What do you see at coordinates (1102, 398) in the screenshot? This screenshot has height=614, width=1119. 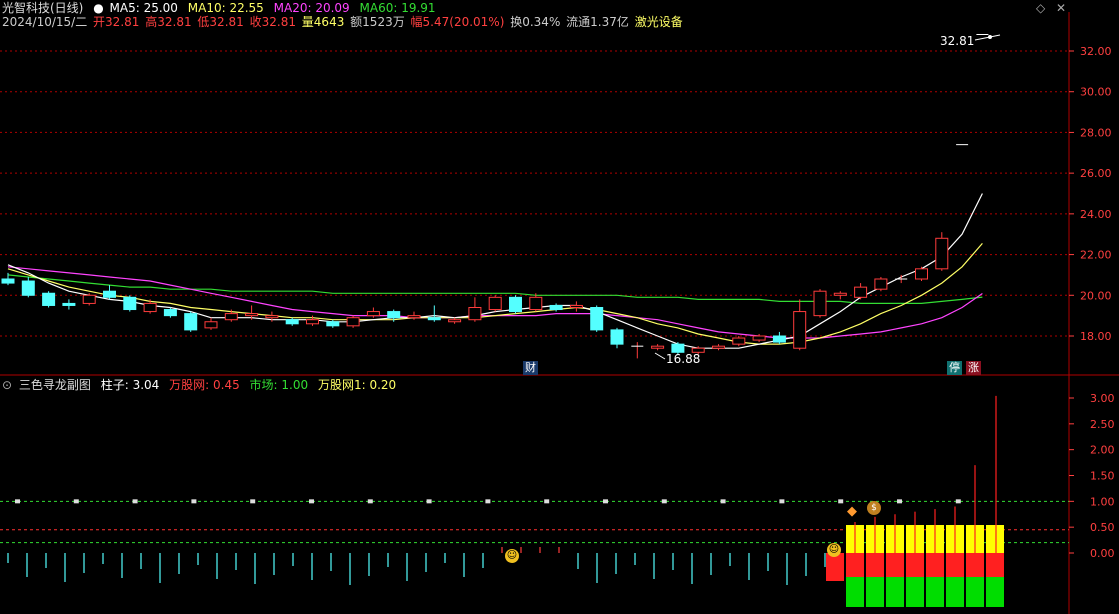 I see `sub-tick-label: 3.00` at bounding box center [1102, 398].